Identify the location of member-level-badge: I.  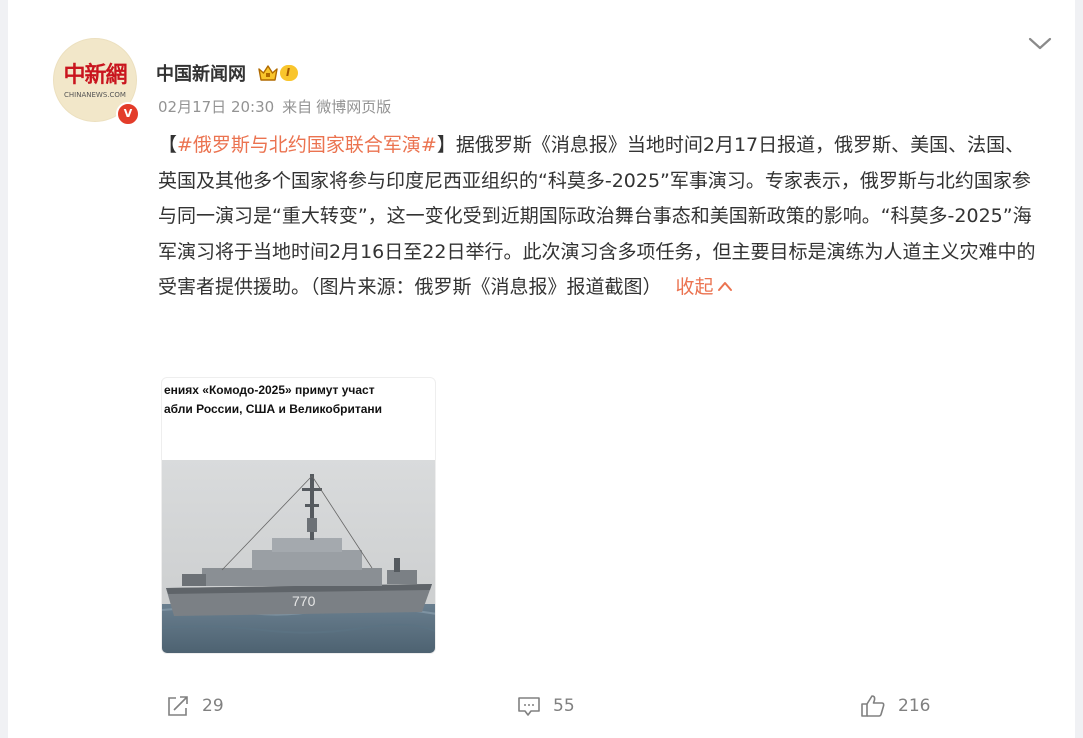
(278, 73).